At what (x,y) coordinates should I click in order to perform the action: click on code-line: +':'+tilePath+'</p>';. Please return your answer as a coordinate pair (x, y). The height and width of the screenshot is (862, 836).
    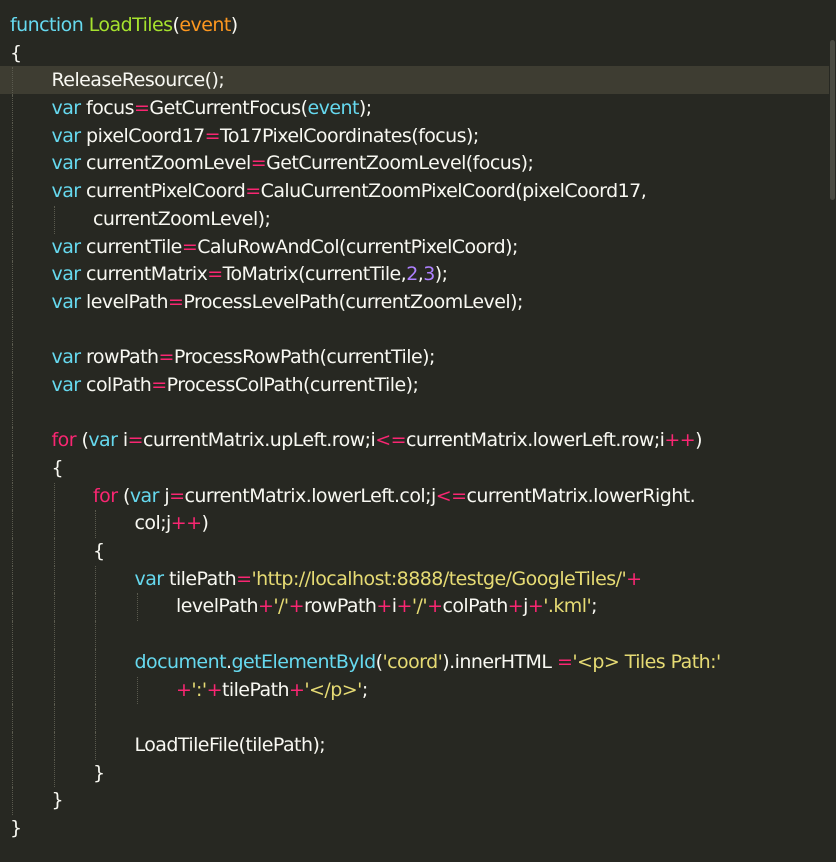
    Looking at the image, I should click on (423, 690).